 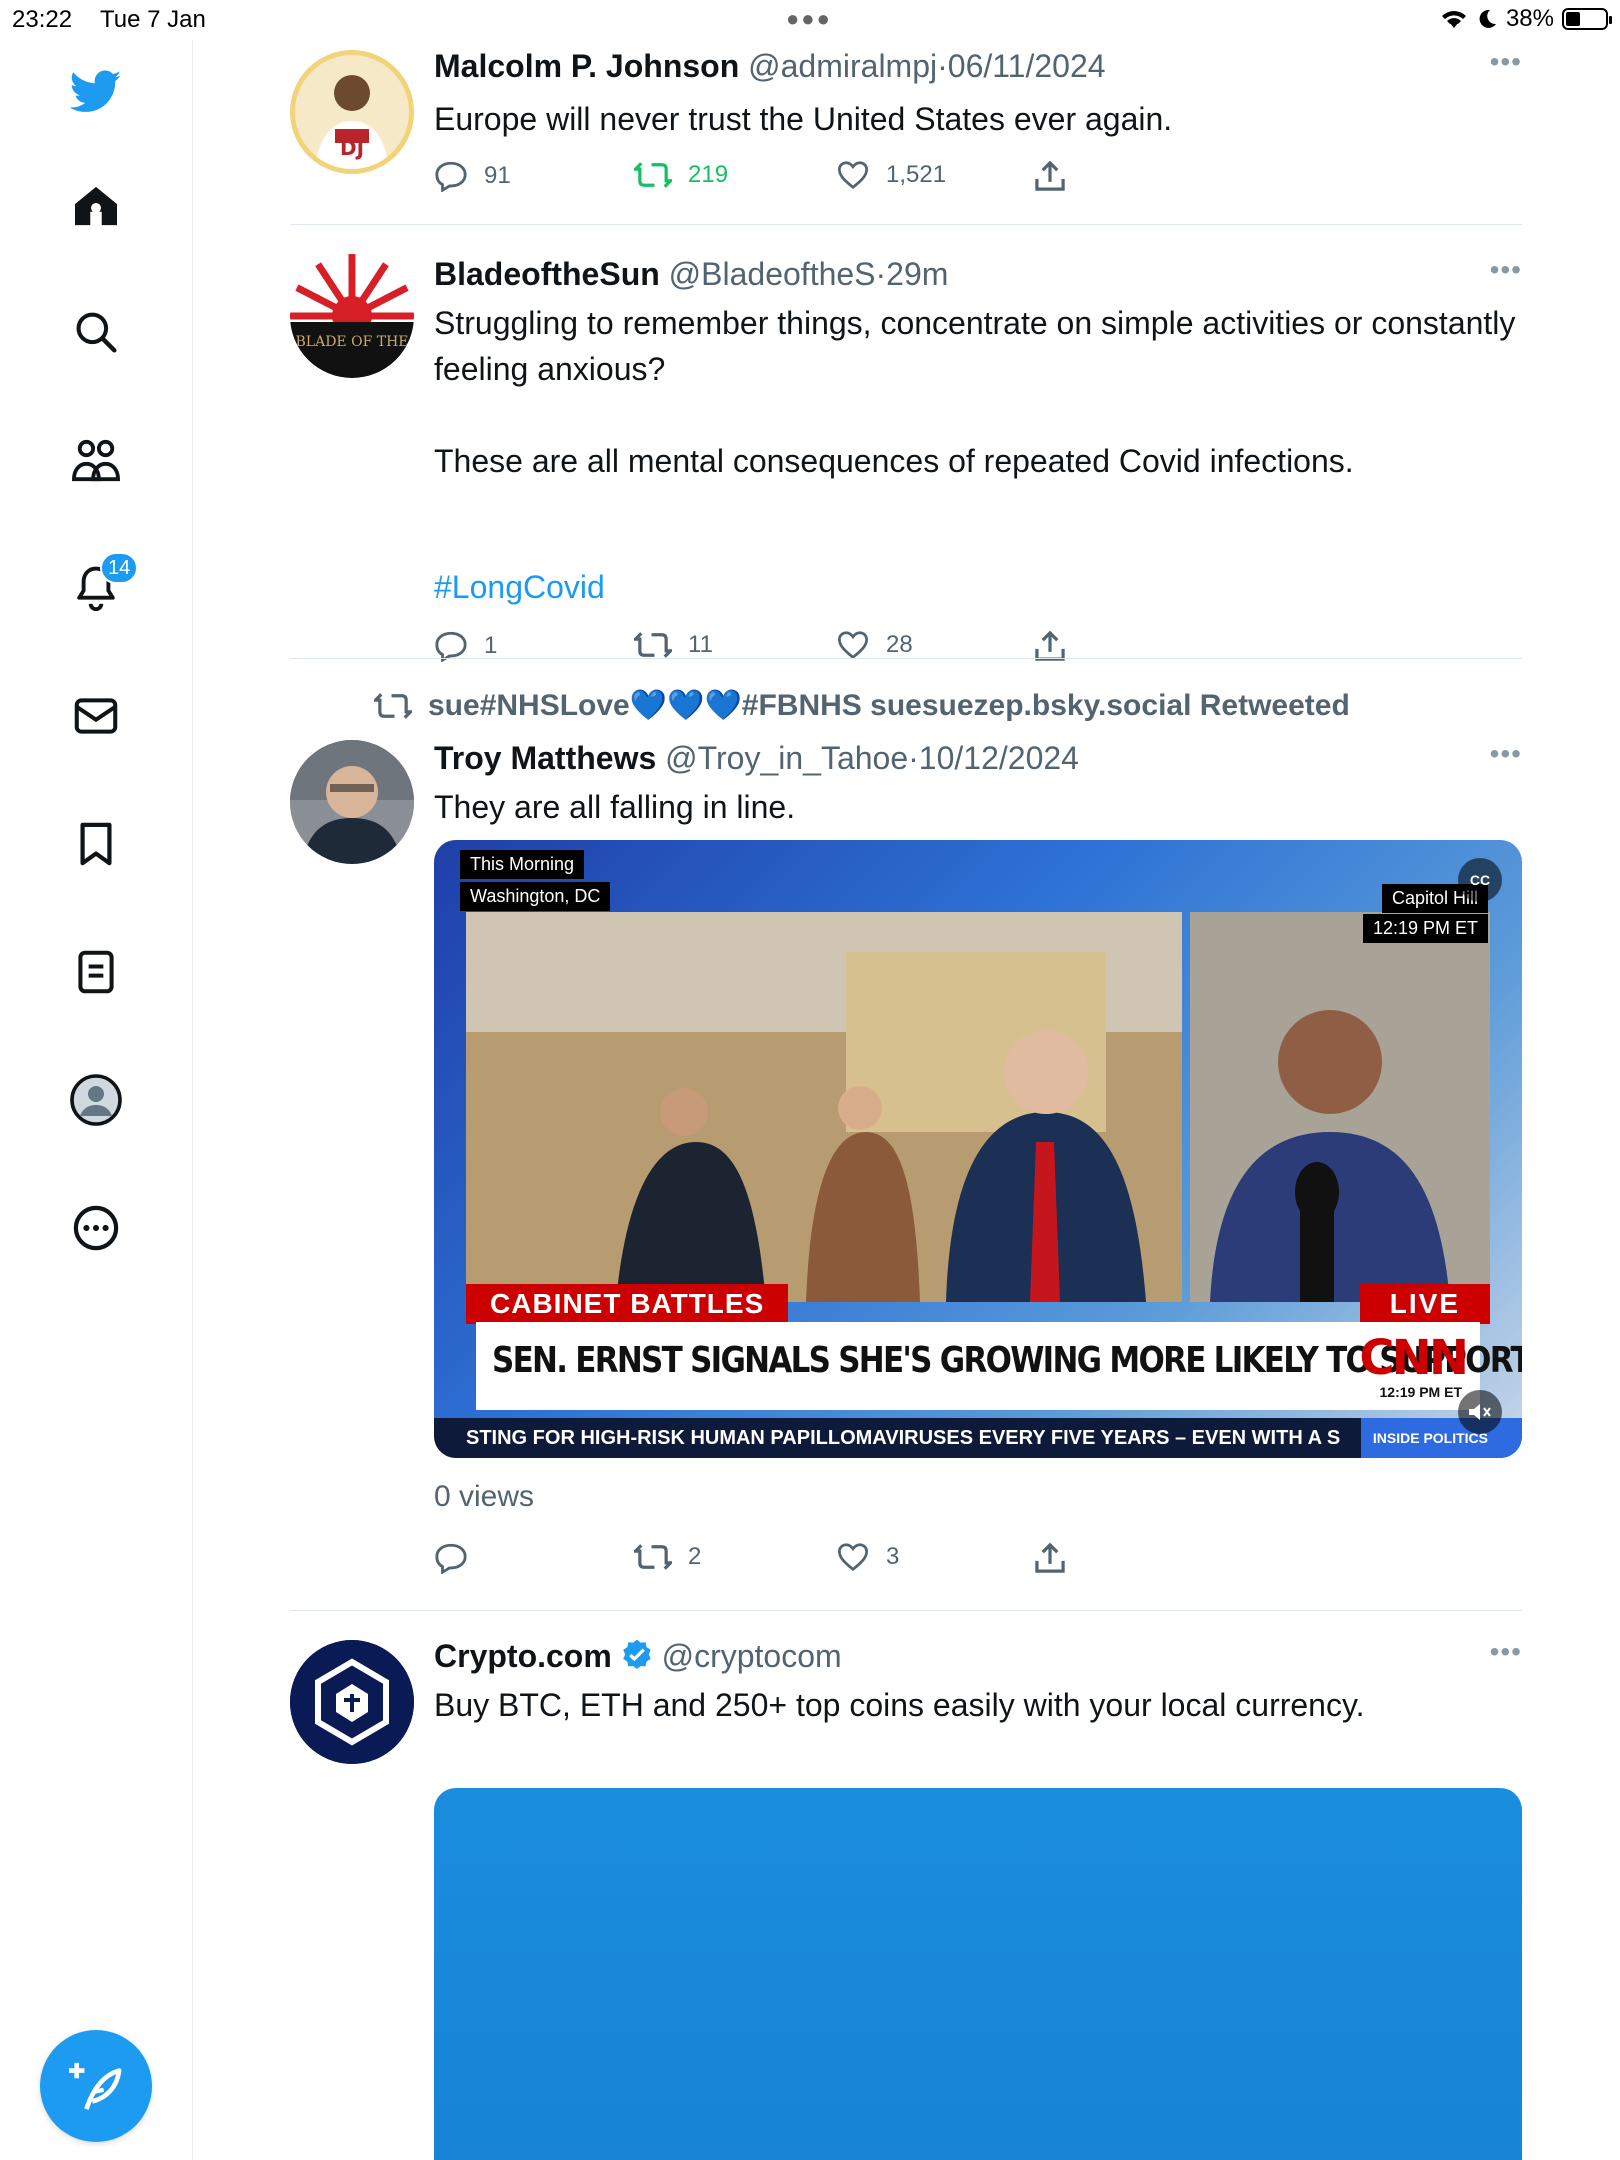 I want to click on avatar-lettering: BLADE OF THE, so click(x=352, y=342).